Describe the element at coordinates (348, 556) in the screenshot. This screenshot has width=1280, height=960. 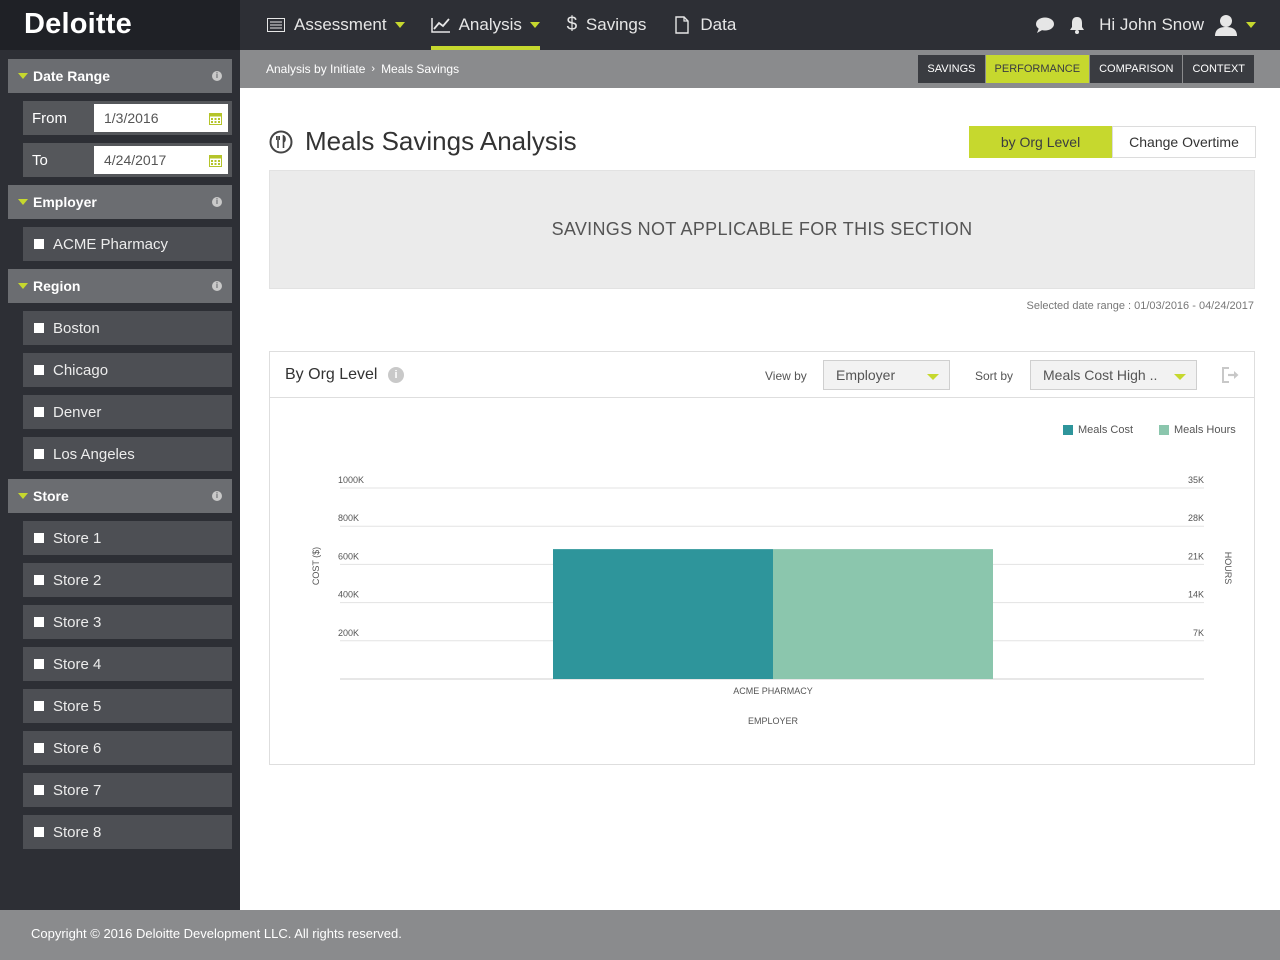
I see `y-tick-label: 600K` at that location.